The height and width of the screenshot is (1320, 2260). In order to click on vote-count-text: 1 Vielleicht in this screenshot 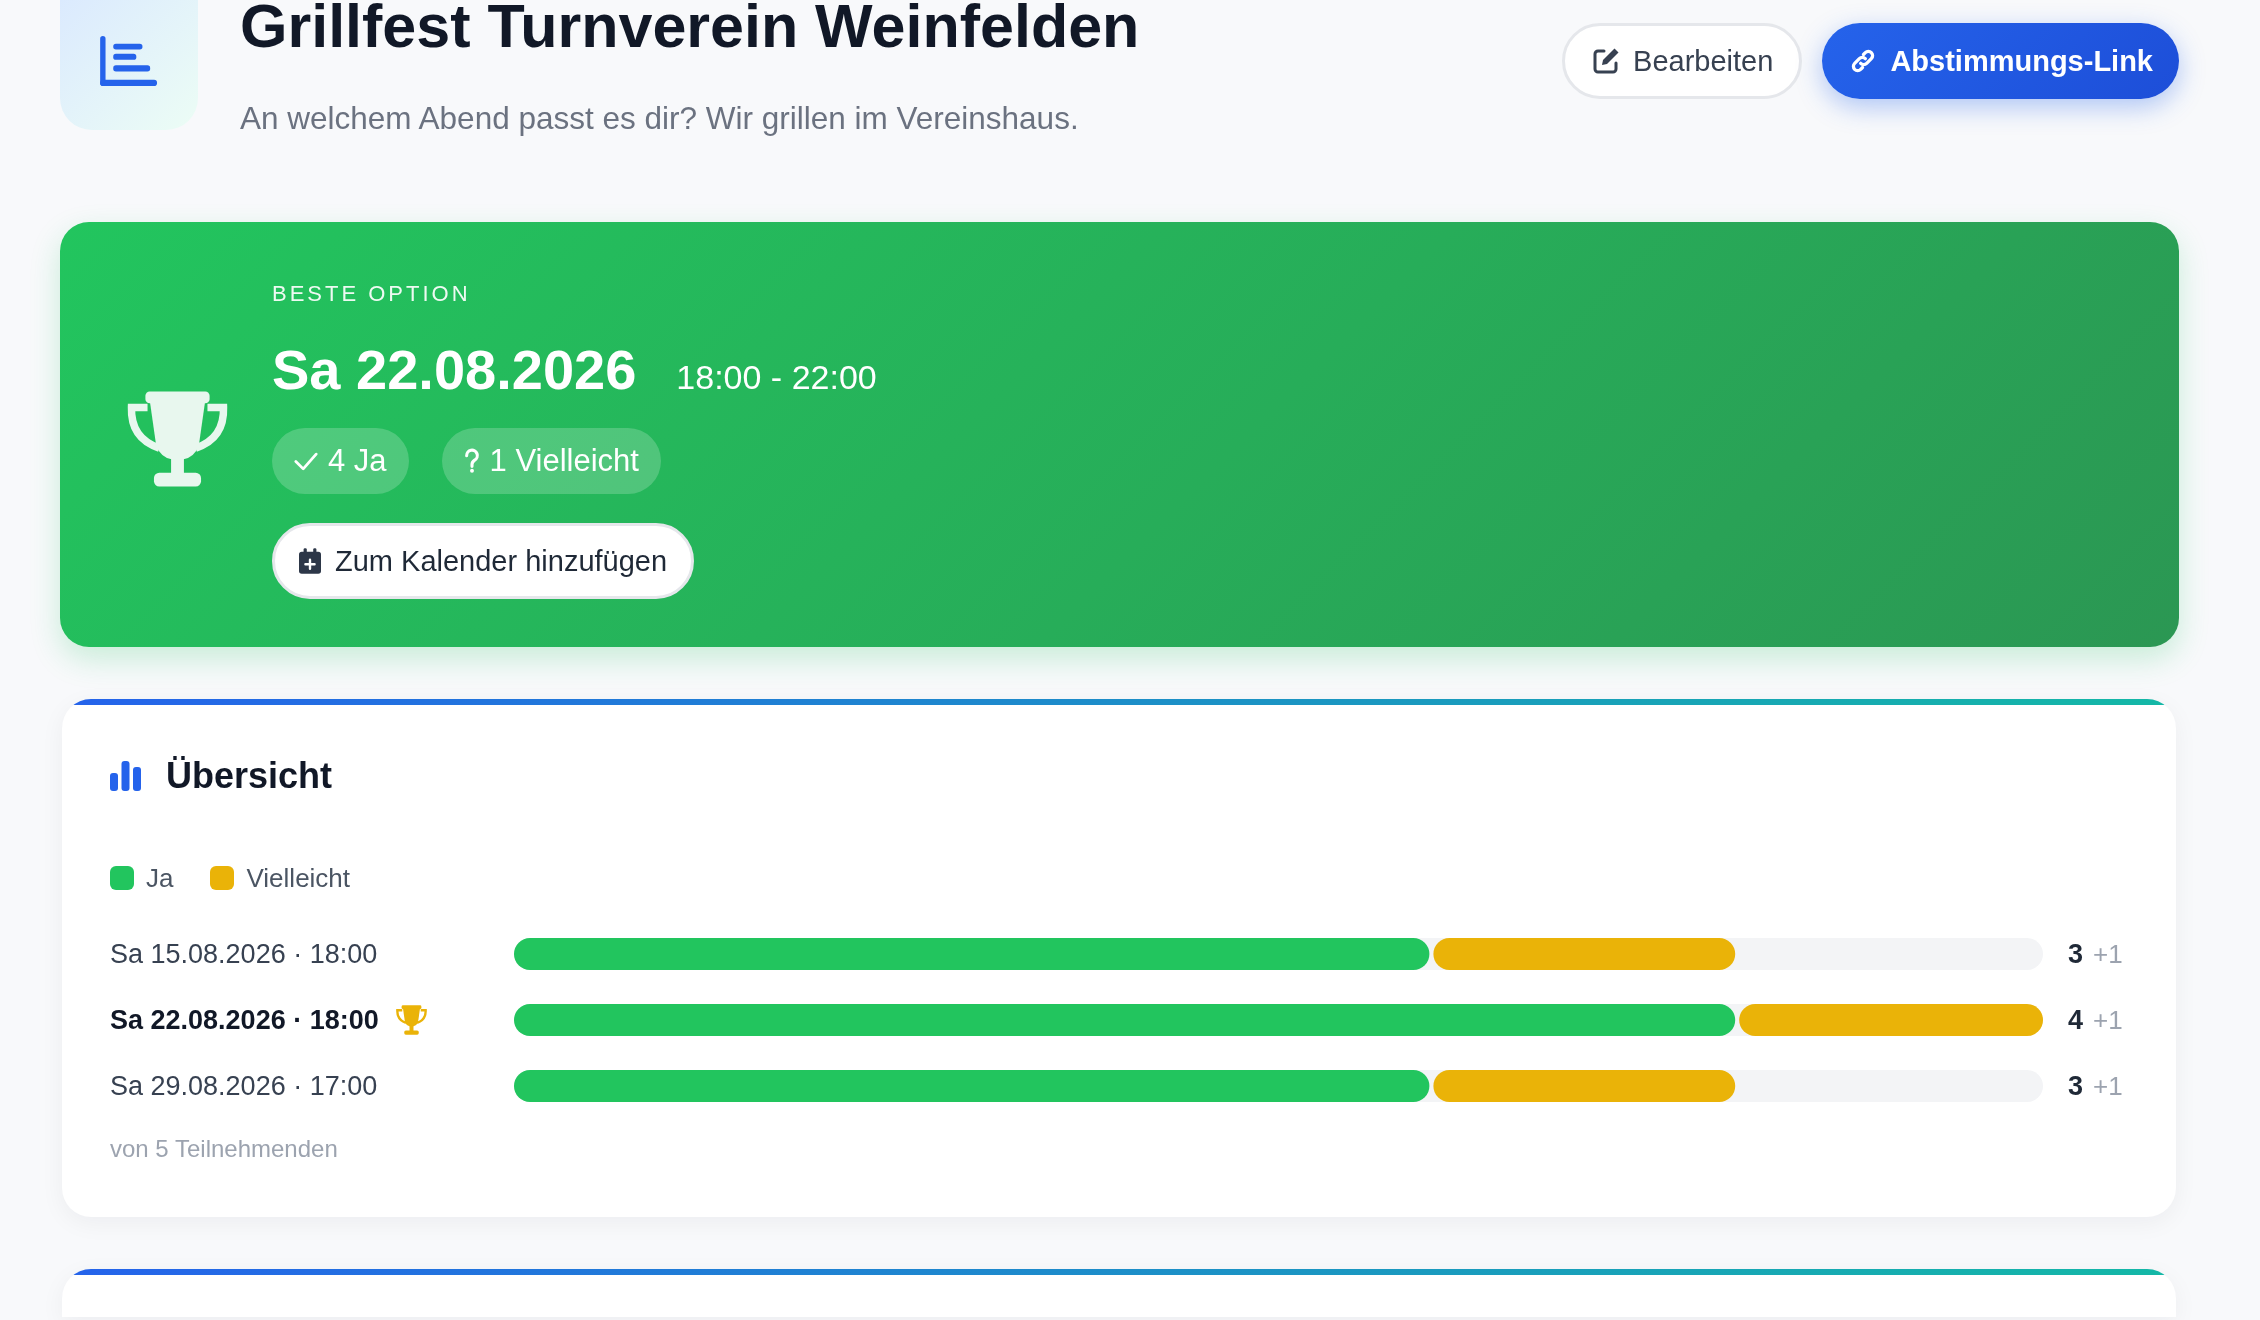, I will do `click(564, 461)`.